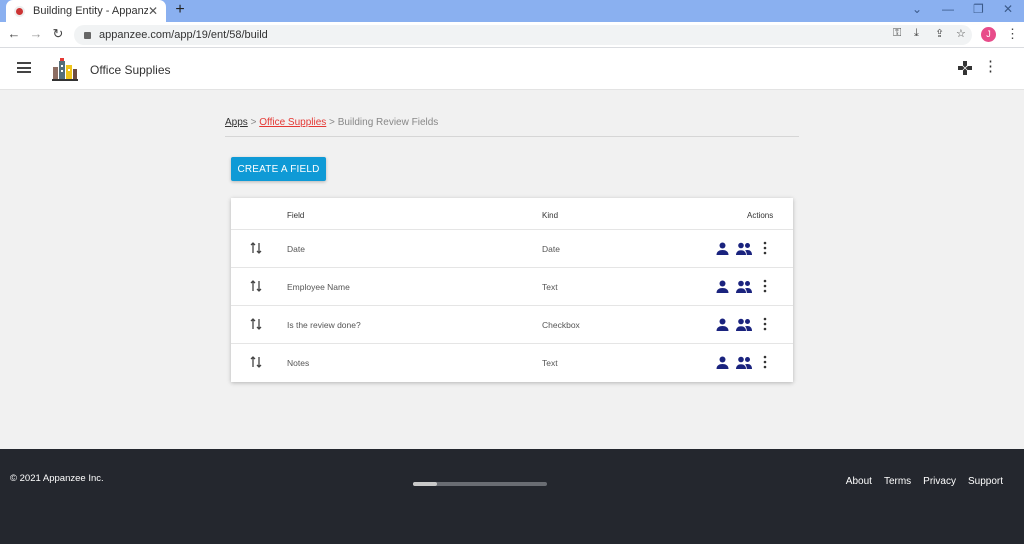 The image size is (1024, 544). Describe the element at coordinates (298, 363) in the screenshot. I see `field-name: Notes` at that location.